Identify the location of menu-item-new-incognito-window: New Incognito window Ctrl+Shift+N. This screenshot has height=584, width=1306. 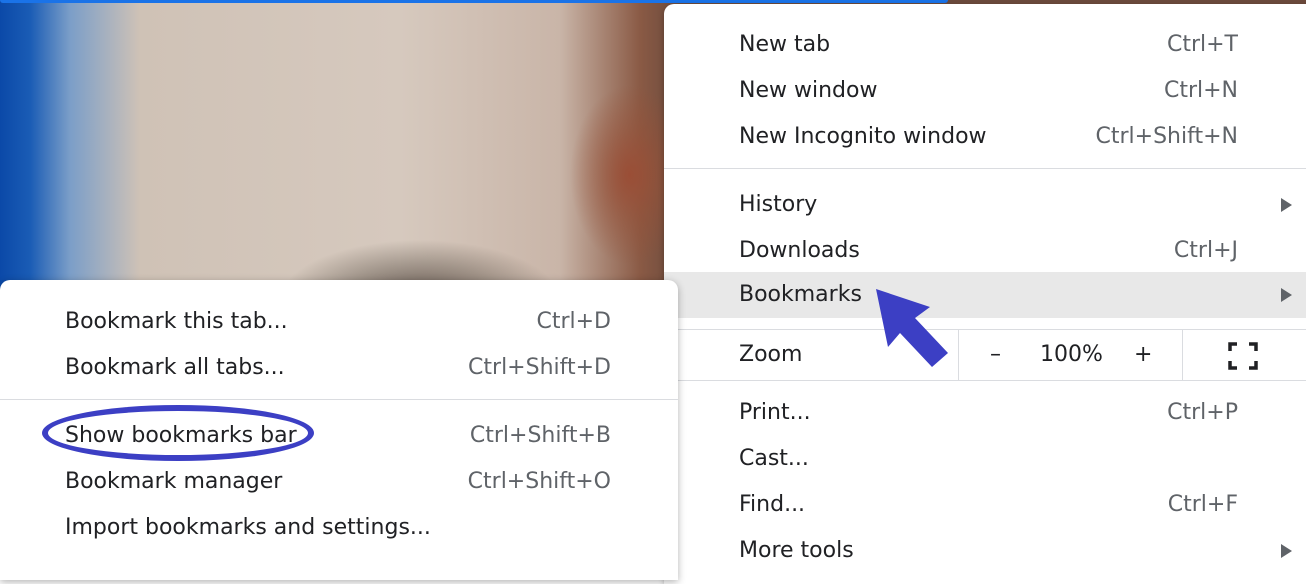
(985, 137).